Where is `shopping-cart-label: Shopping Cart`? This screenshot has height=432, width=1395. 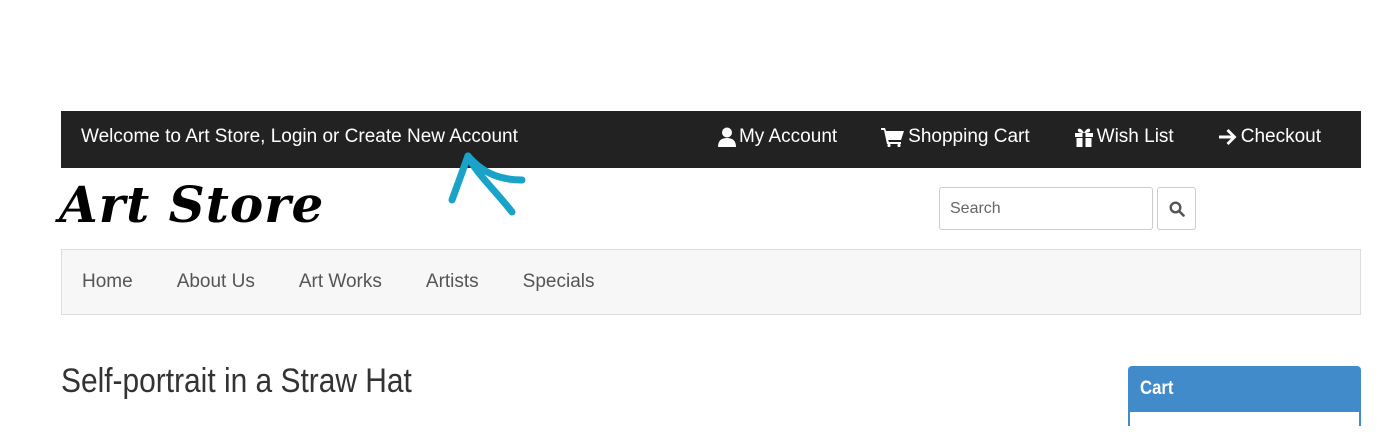 shopping-cart-label: Shopping Cart is located at coordinates (969, 136).